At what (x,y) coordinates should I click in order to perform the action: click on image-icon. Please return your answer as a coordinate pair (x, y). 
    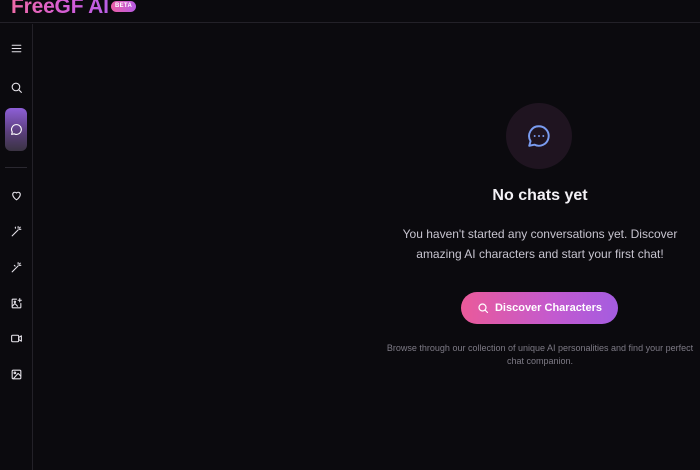
    Looking at the image, I should click on (16, 374).